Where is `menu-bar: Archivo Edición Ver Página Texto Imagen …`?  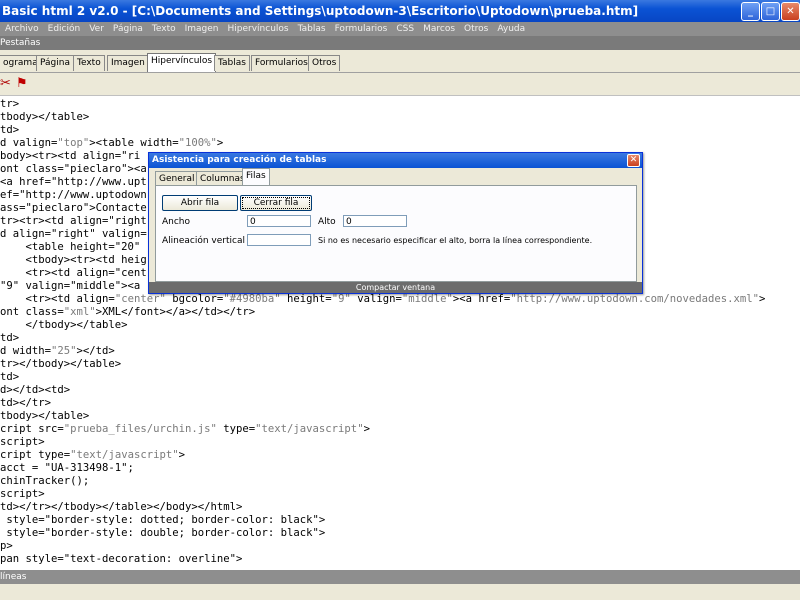
menu-bar: Archivo Edición Ver Página Texto Imagen … is located at coordinates (400, 29).